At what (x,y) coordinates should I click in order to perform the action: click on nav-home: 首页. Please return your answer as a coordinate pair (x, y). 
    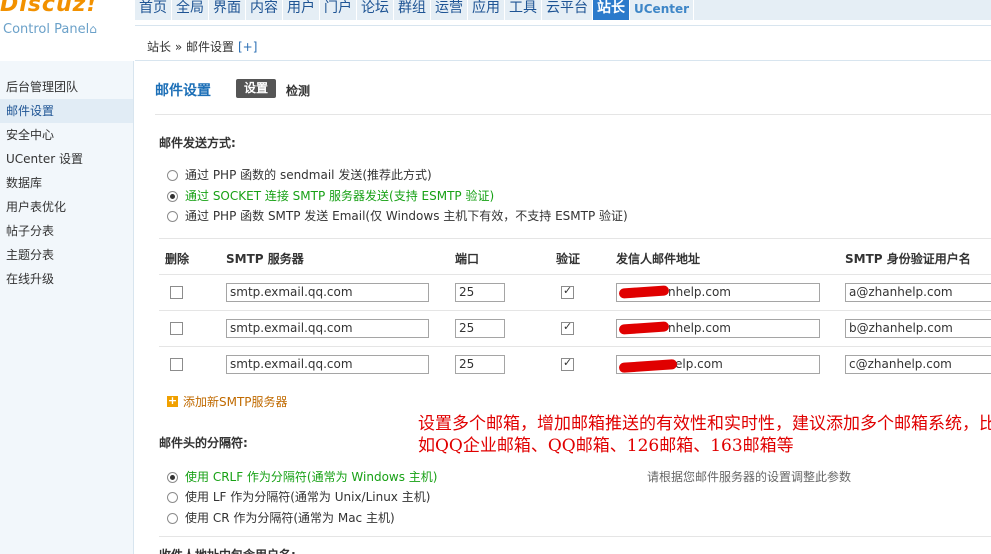
    Looking at the image, I should click on (153, 10).